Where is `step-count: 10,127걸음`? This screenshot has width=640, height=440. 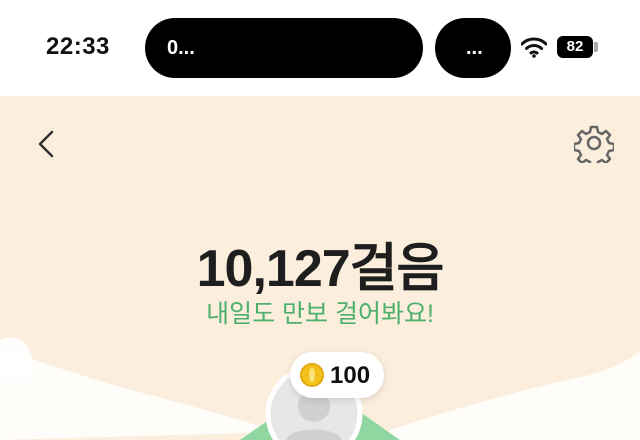 step-count: 10,127걸음 is located at coordinates (320, 269).